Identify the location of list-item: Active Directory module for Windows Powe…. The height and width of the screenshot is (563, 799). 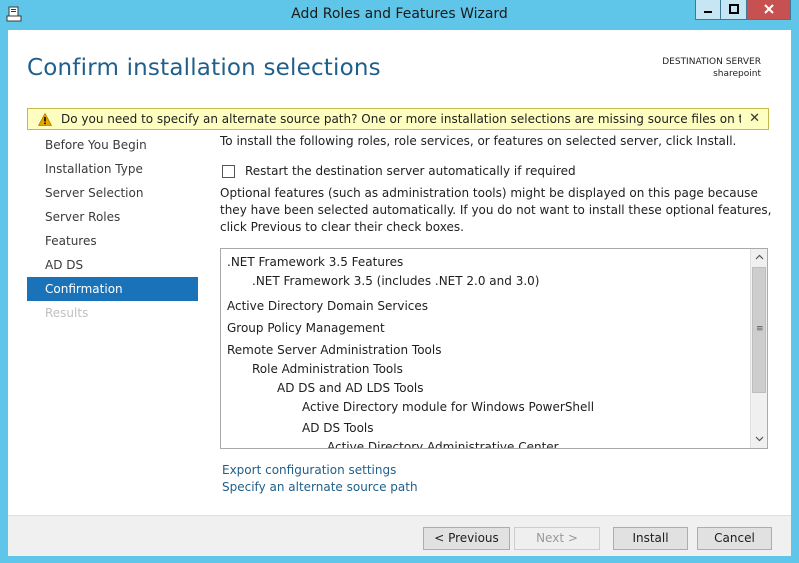
(448, 407).